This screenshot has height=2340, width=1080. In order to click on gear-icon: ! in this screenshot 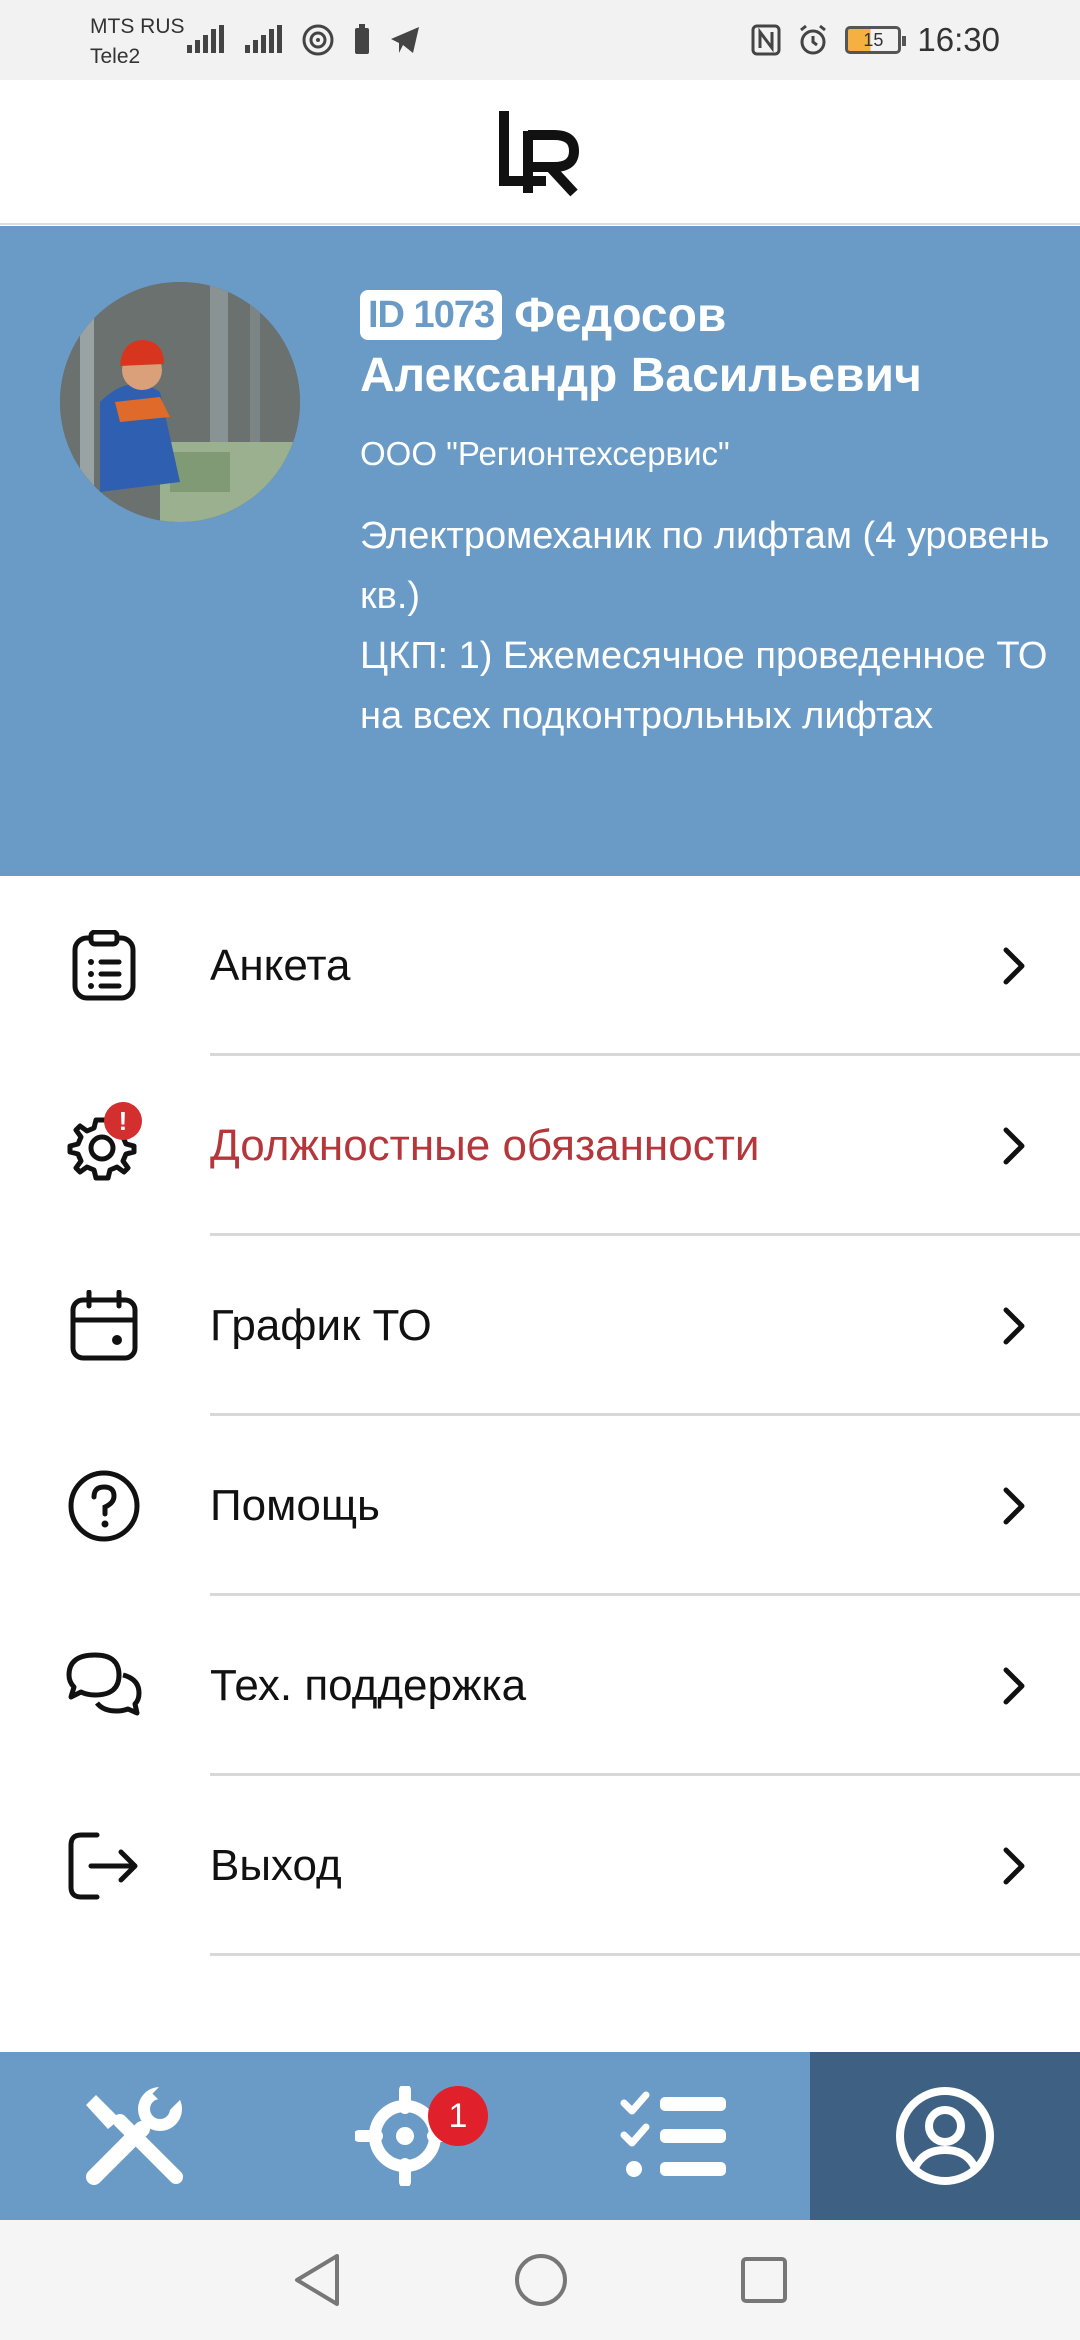, I will do `click(104, 1141)`.